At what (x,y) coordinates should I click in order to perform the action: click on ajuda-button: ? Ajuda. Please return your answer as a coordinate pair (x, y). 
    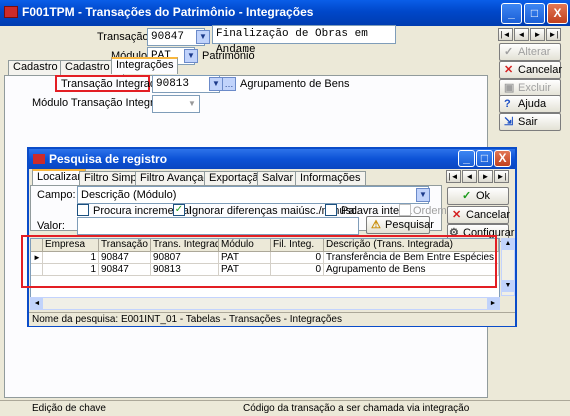
    Looking at the image, I should click on (530, 104).